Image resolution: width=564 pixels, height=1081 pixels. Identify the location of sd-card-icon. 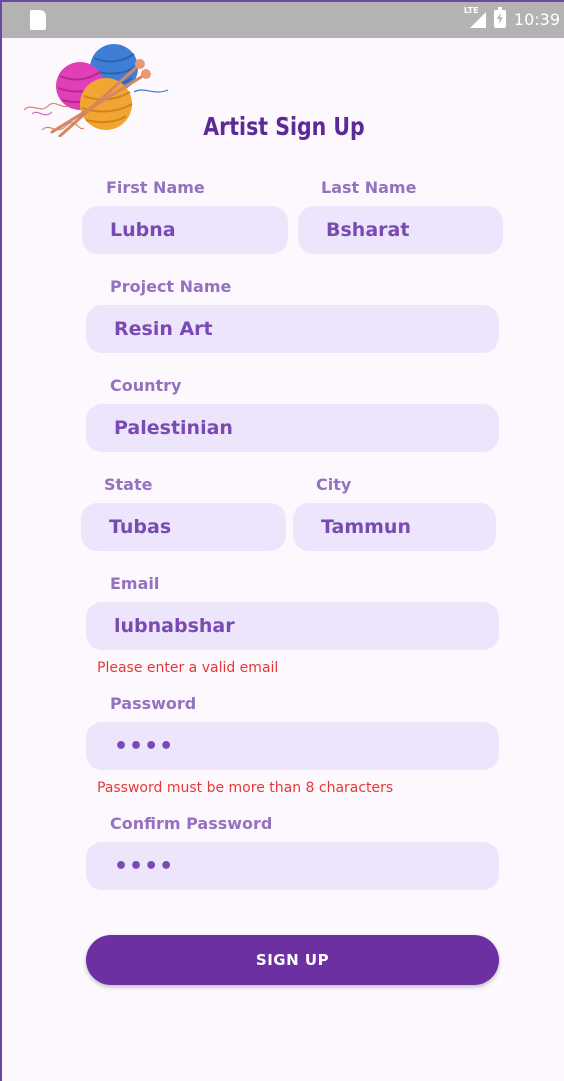
(38, 20).